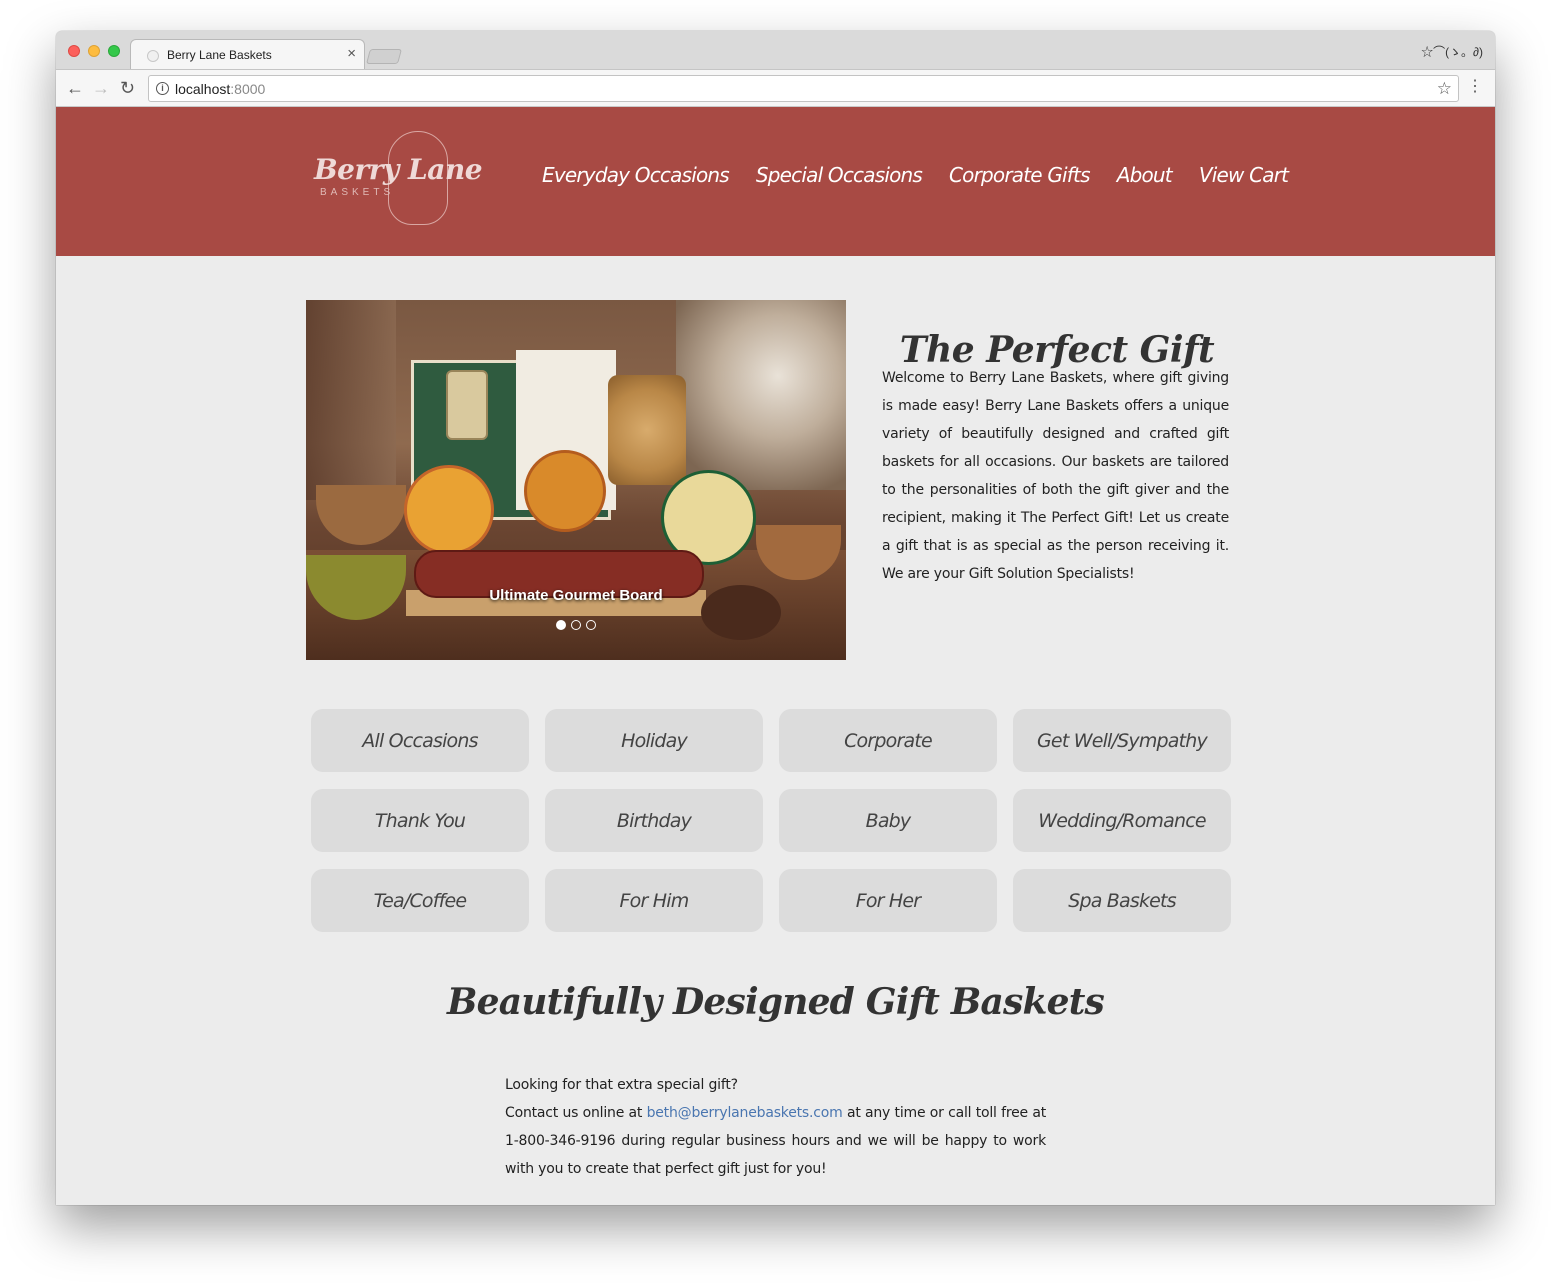  I want to click on browser-tab: Berry Lane Baskets ×, so click(247, 54).